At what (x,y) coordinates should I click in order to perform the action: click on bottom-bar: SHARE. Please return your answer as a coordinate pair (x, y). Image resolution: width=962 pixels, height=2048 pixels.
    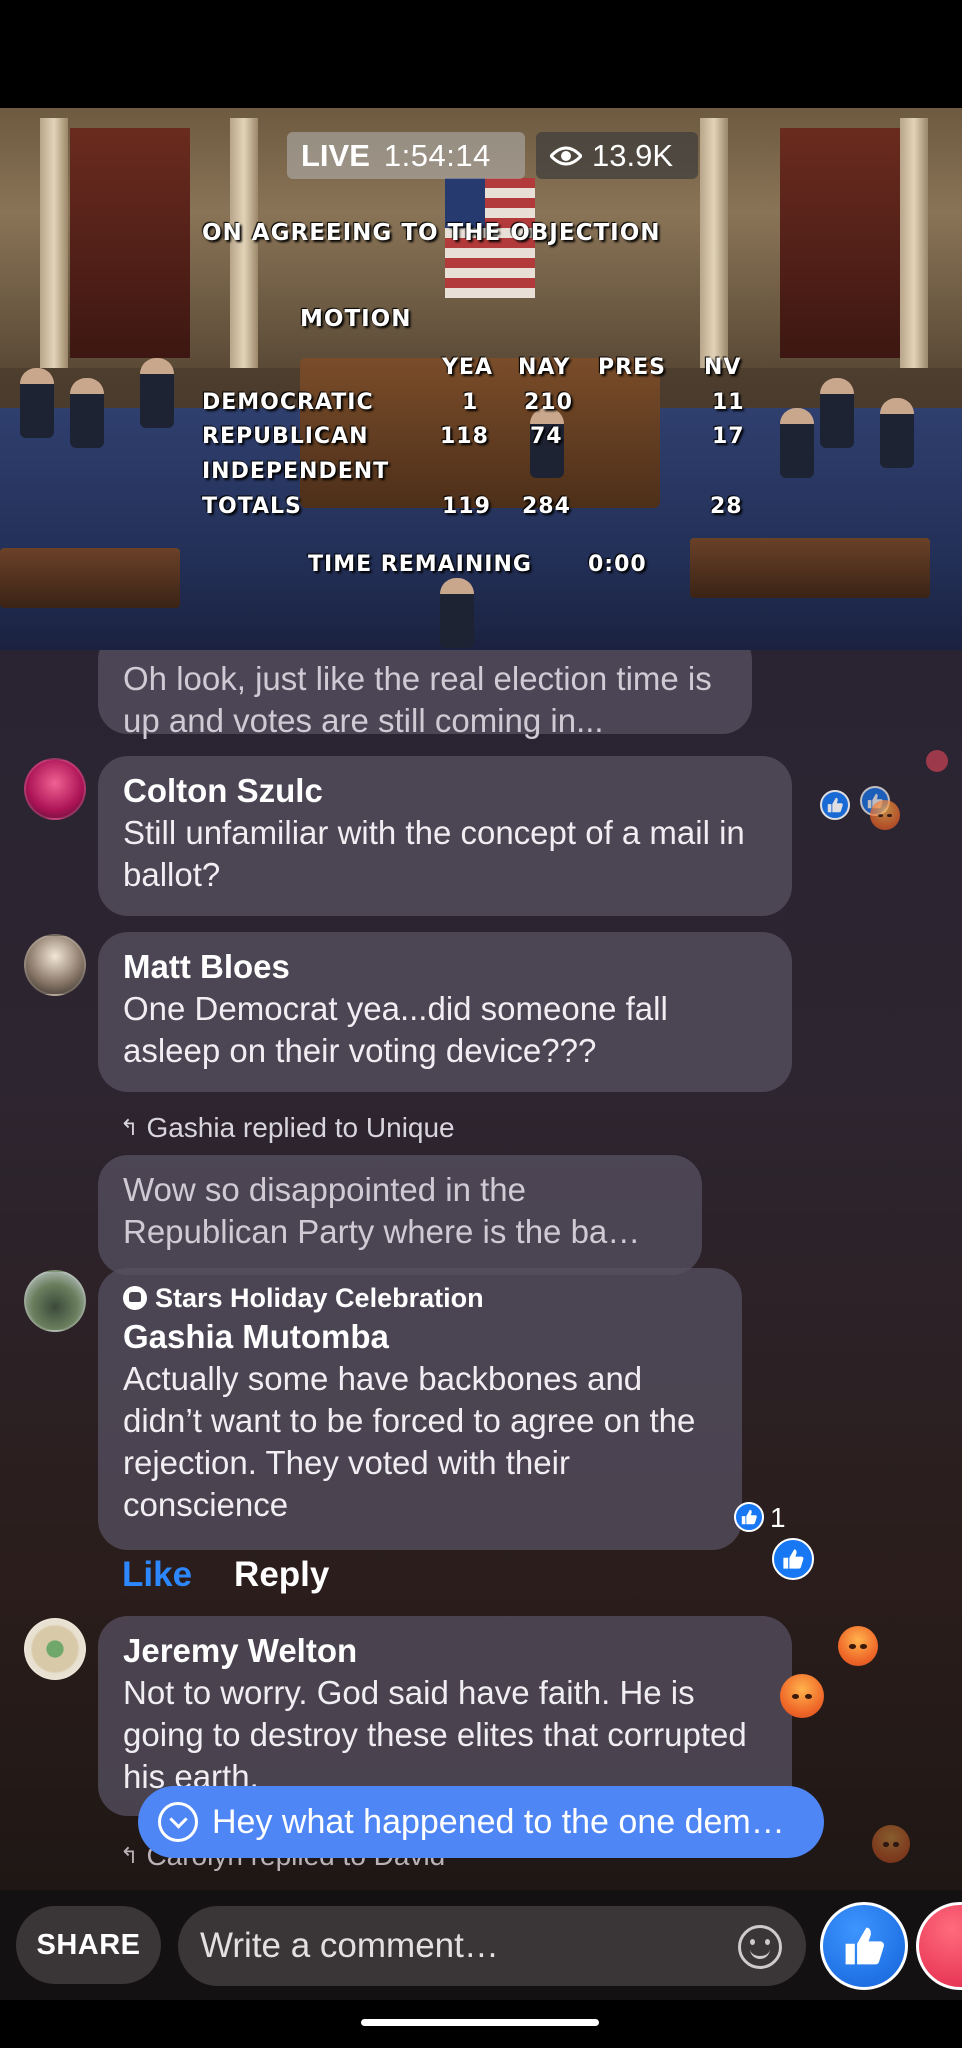
    Looking at the image, I should click on (481, 1945).